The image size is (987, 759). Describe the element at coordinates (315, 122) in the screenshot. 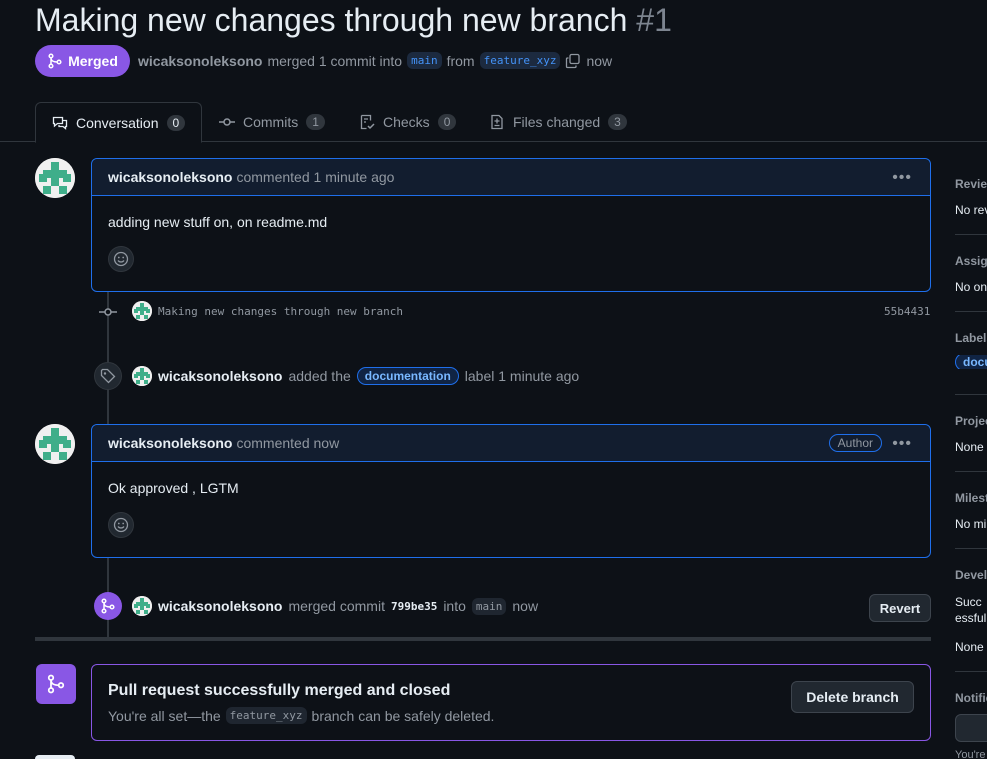

I see `tab-count: 1` at that location.